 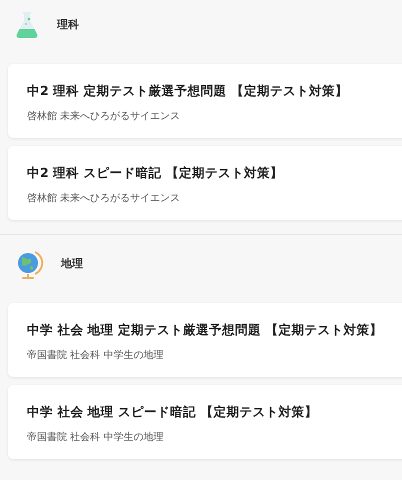 What do you see at coordinates (172, 412) in the screenshot?
I see `course-title: 中学 社会 地理 スピード暗記 【定期テスト対策】` at bounding box center [172, 412].